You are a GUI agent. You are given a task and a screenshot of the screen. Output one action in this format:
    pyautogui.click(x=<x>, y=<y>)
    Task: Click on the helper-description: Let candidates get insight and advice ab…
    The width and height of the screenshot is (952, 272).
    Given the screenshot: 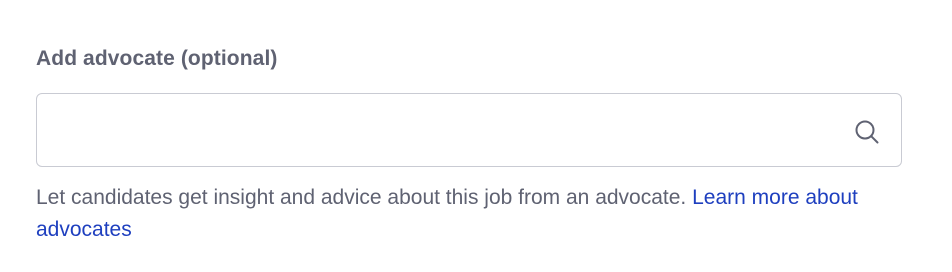 What is the action you would take?
    pyautogui.click(x=364, y=197)
    